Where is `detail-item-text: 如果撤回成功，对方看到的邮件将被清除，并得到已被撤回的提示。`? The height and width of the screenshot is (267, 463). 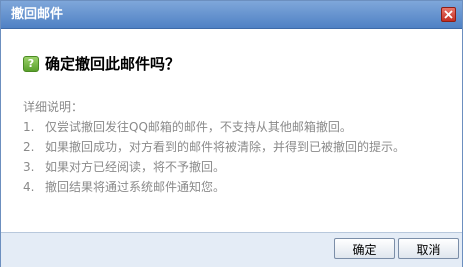 detail-item-text: 如果撤回成功，对方看到的邮件将被清除，并得到已被撤回的提示。 is located at coordinates (225, 147).